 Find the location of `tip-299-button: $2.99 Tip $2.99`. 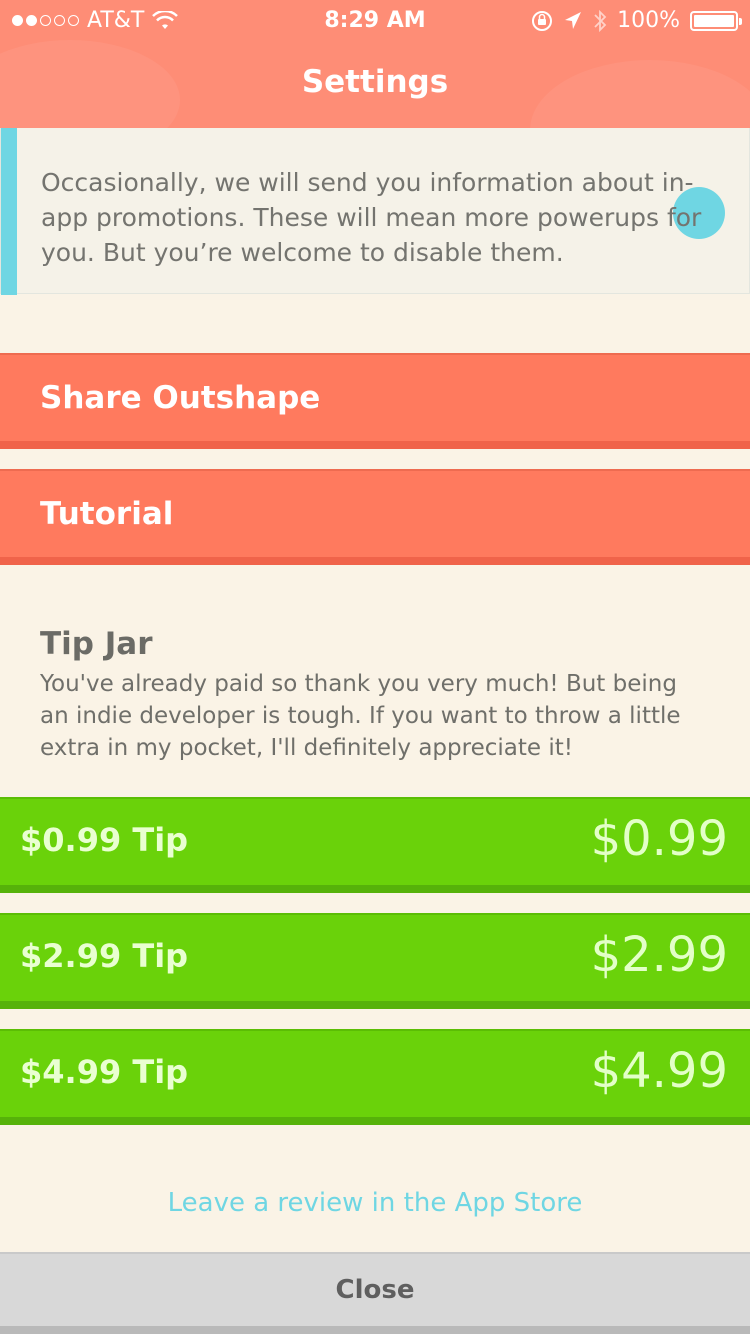

tip-299-button: $2.99 Tip $2.99 is located at coordinates (375, 961).